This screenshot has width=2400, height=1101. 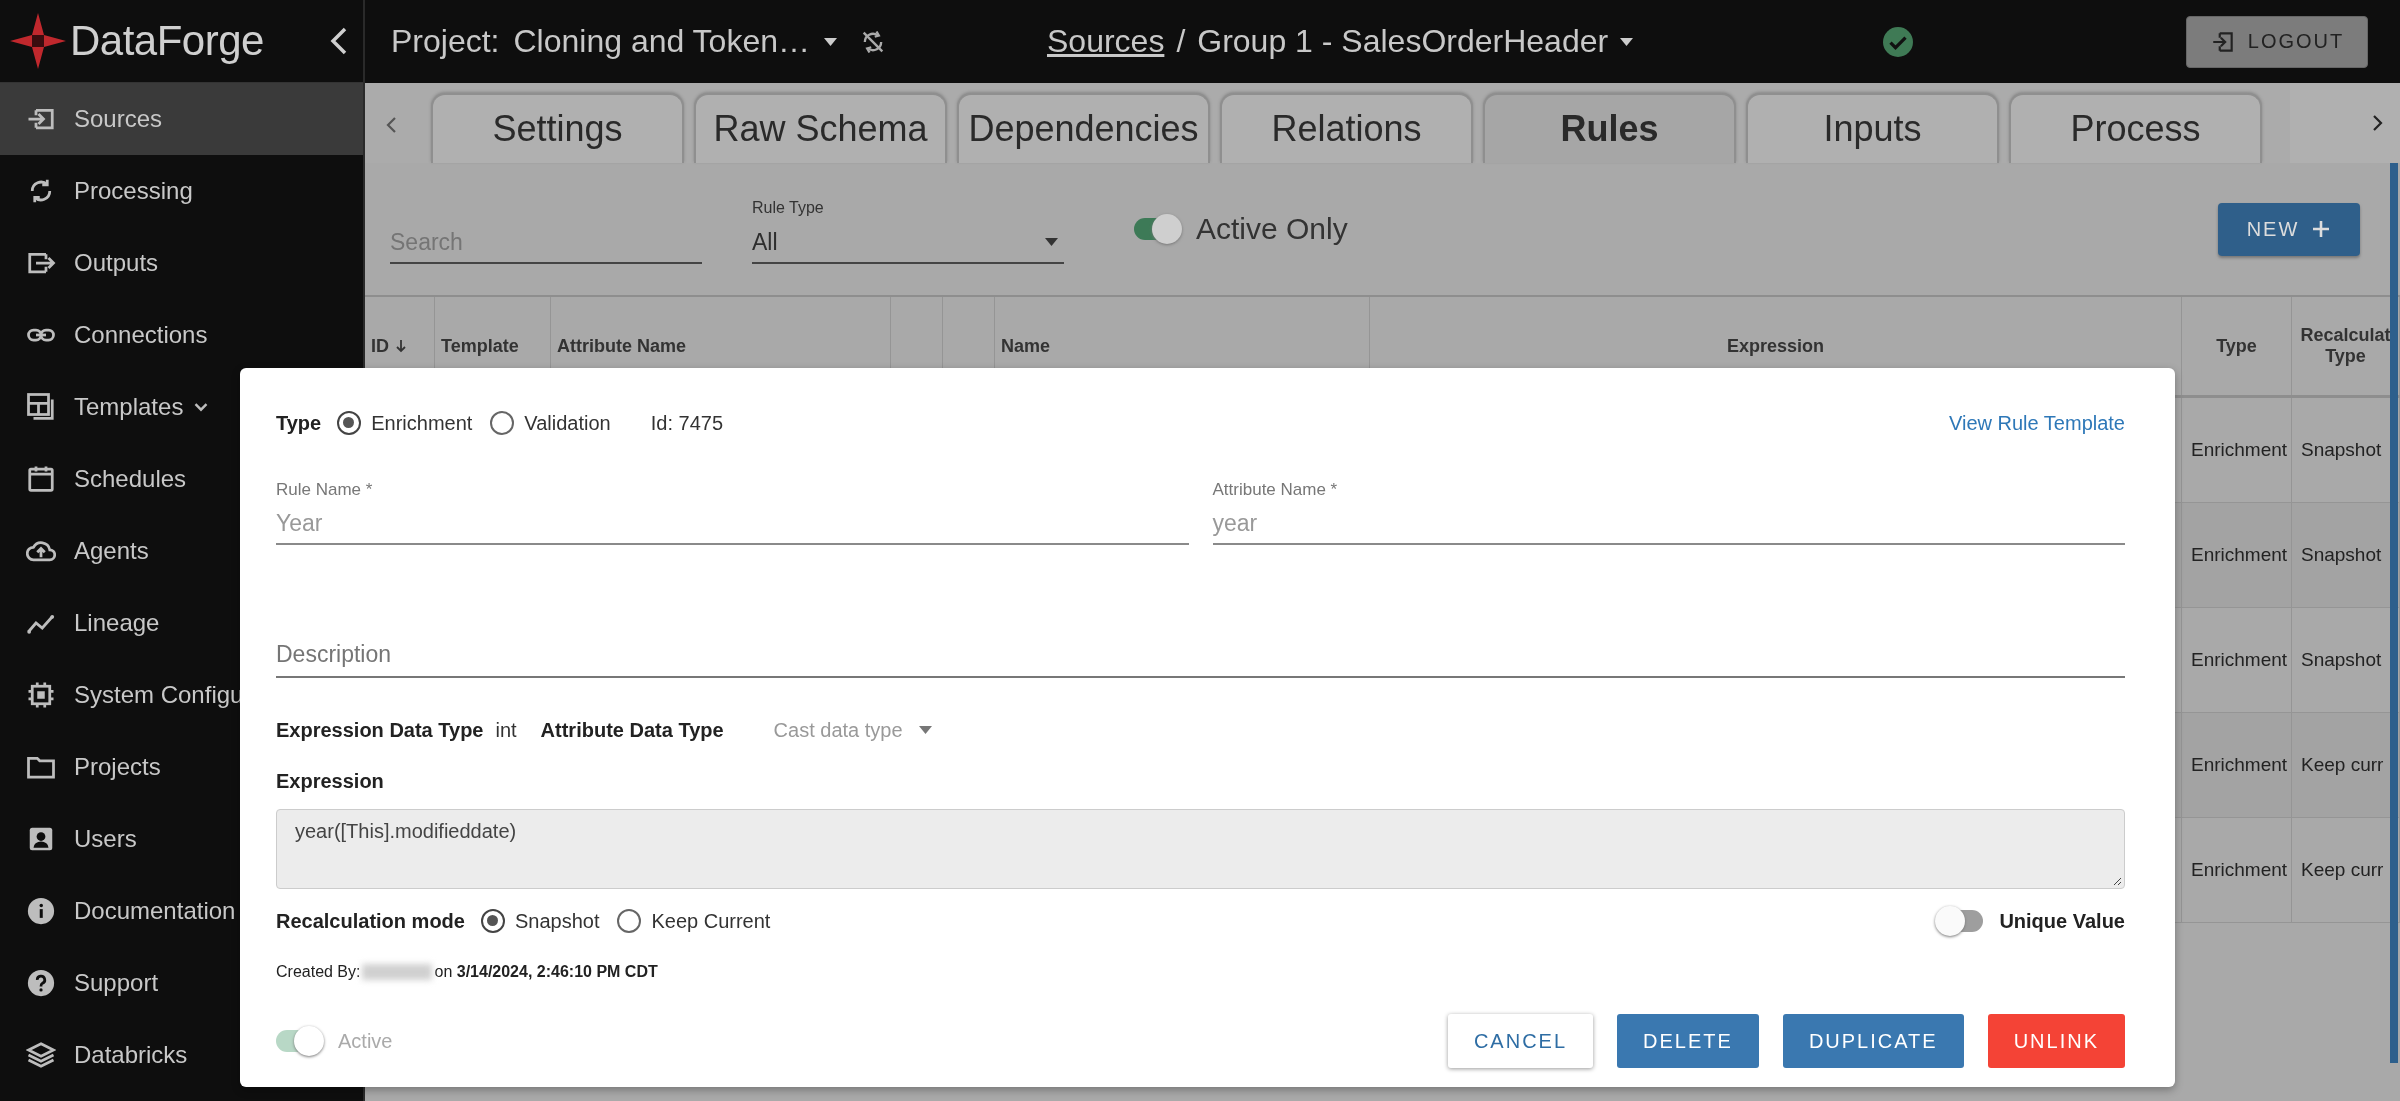 What do you see at coordinates (380, 730) in the screenshot?
I see `field-label: Expression Data Type` at bounding box center [380, 730].